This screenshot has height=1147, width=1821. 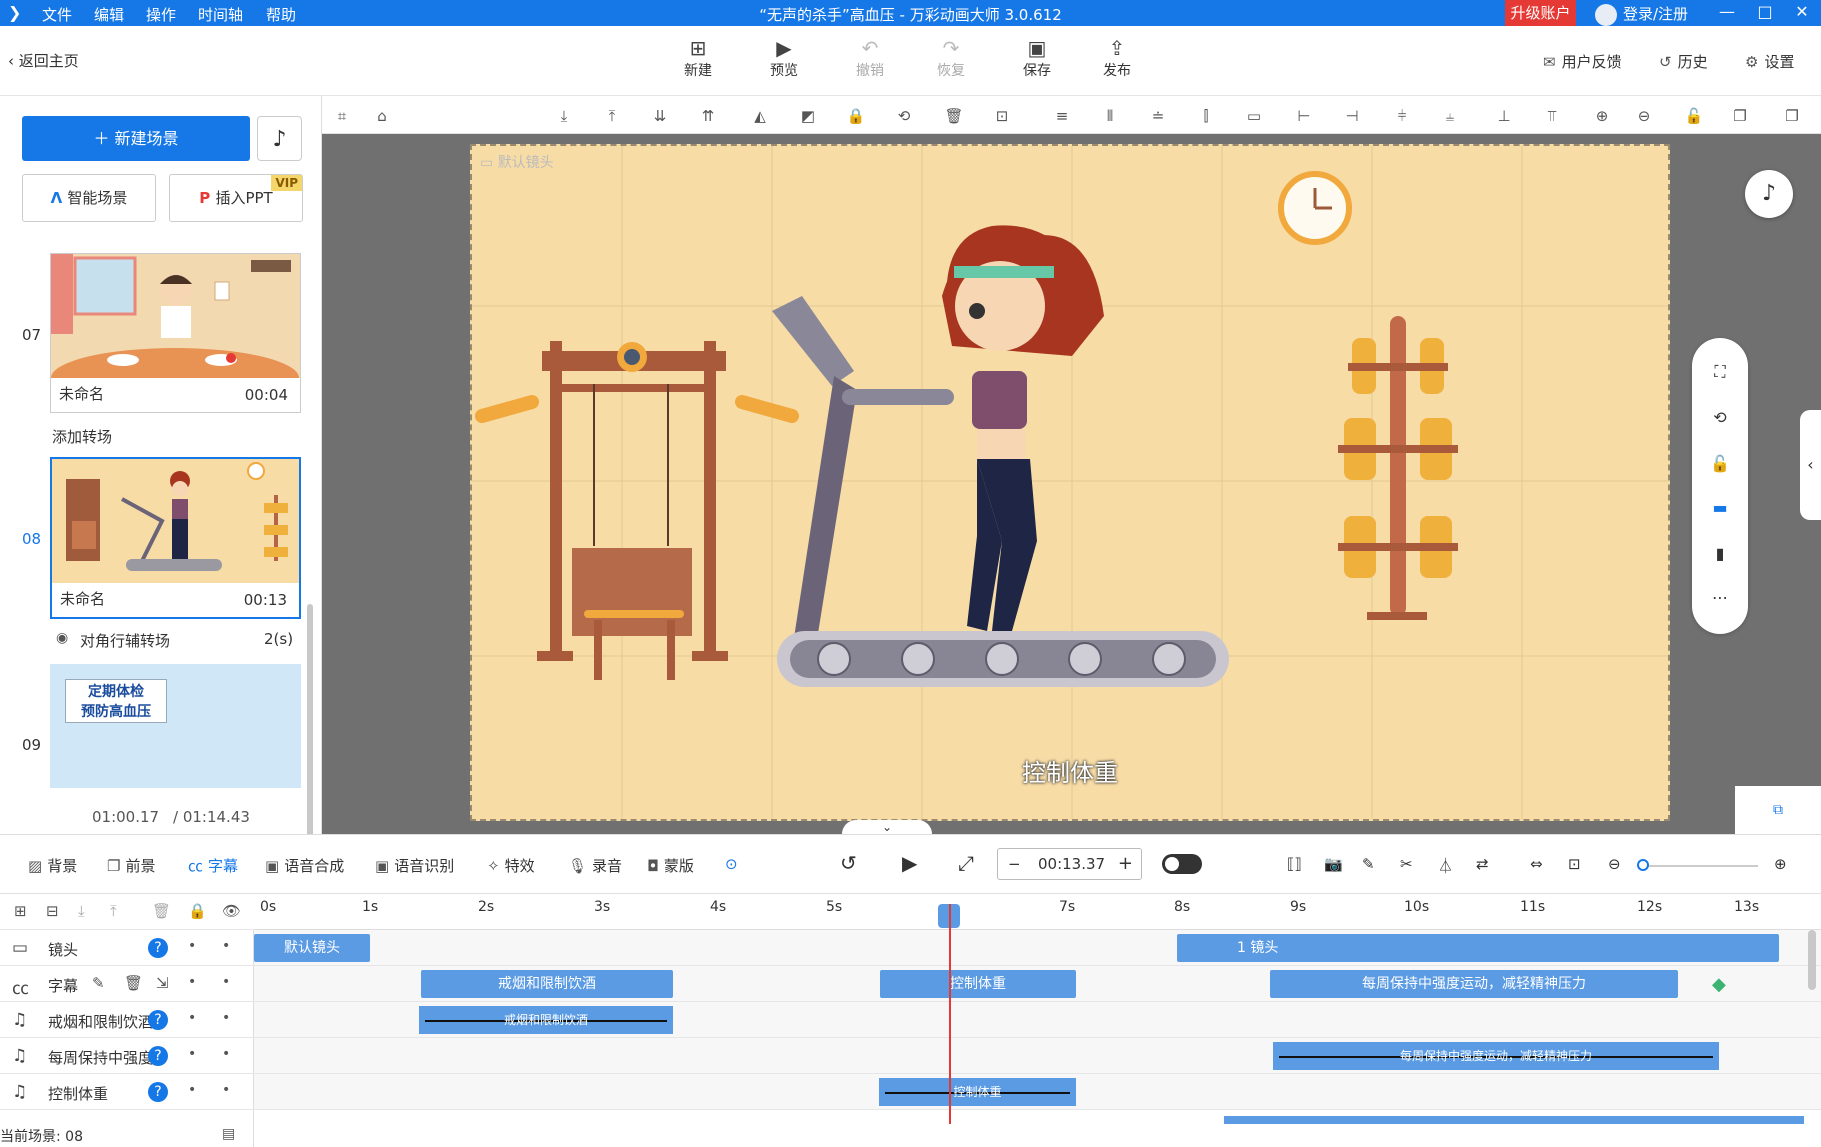 I want to click on stage-subtitle: 控制体重, so click(x=1070, y=770).